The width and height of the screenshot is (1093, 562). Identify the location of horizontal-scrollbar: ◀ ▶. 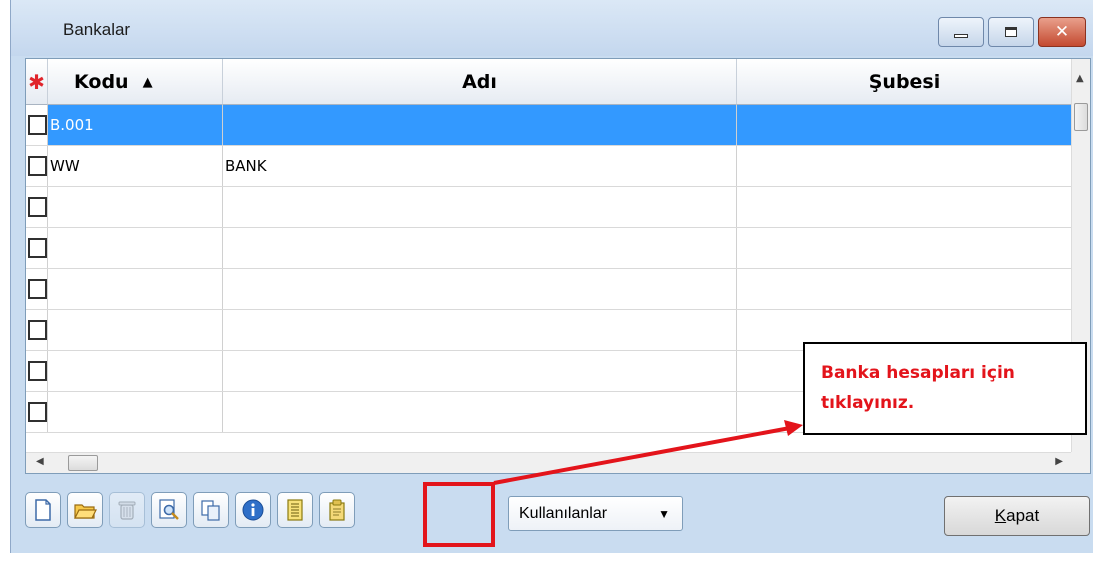
(549, 462).